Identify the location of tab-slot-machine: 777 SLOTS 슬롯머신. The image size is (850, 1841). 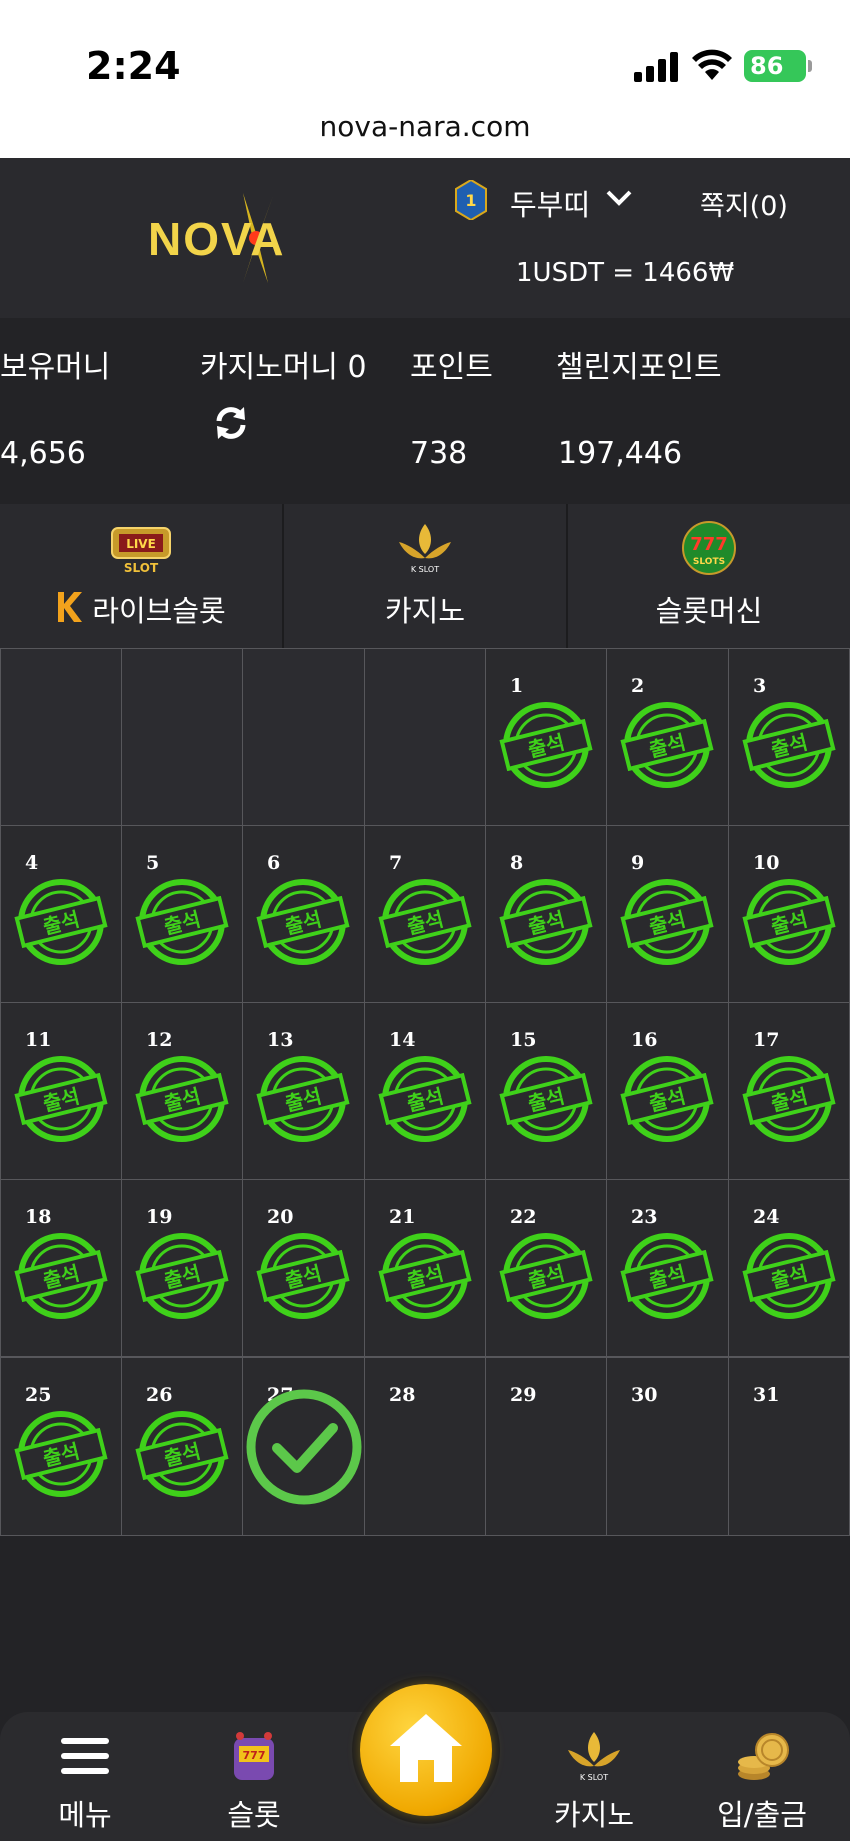
(709, 576).